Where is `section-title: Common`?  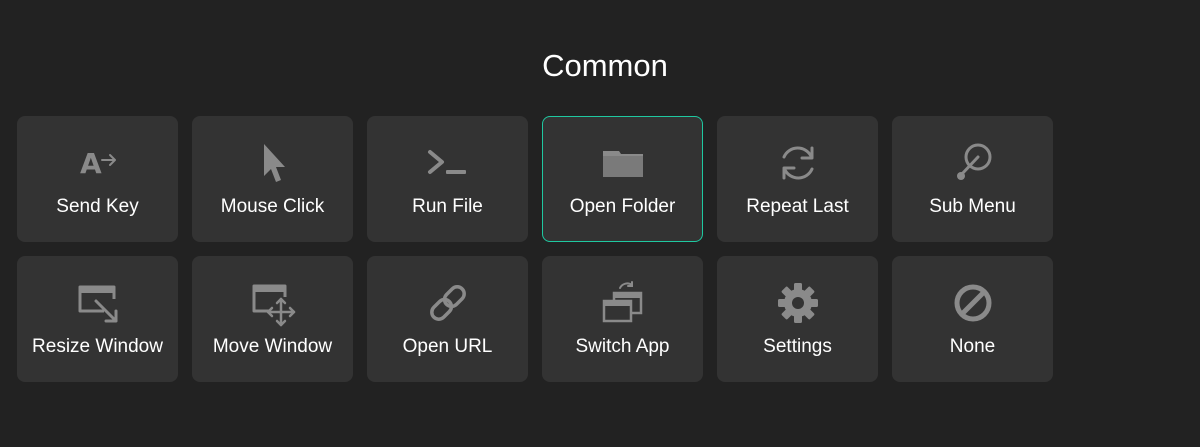 section-title: Common is located at coordinates (605, 65).